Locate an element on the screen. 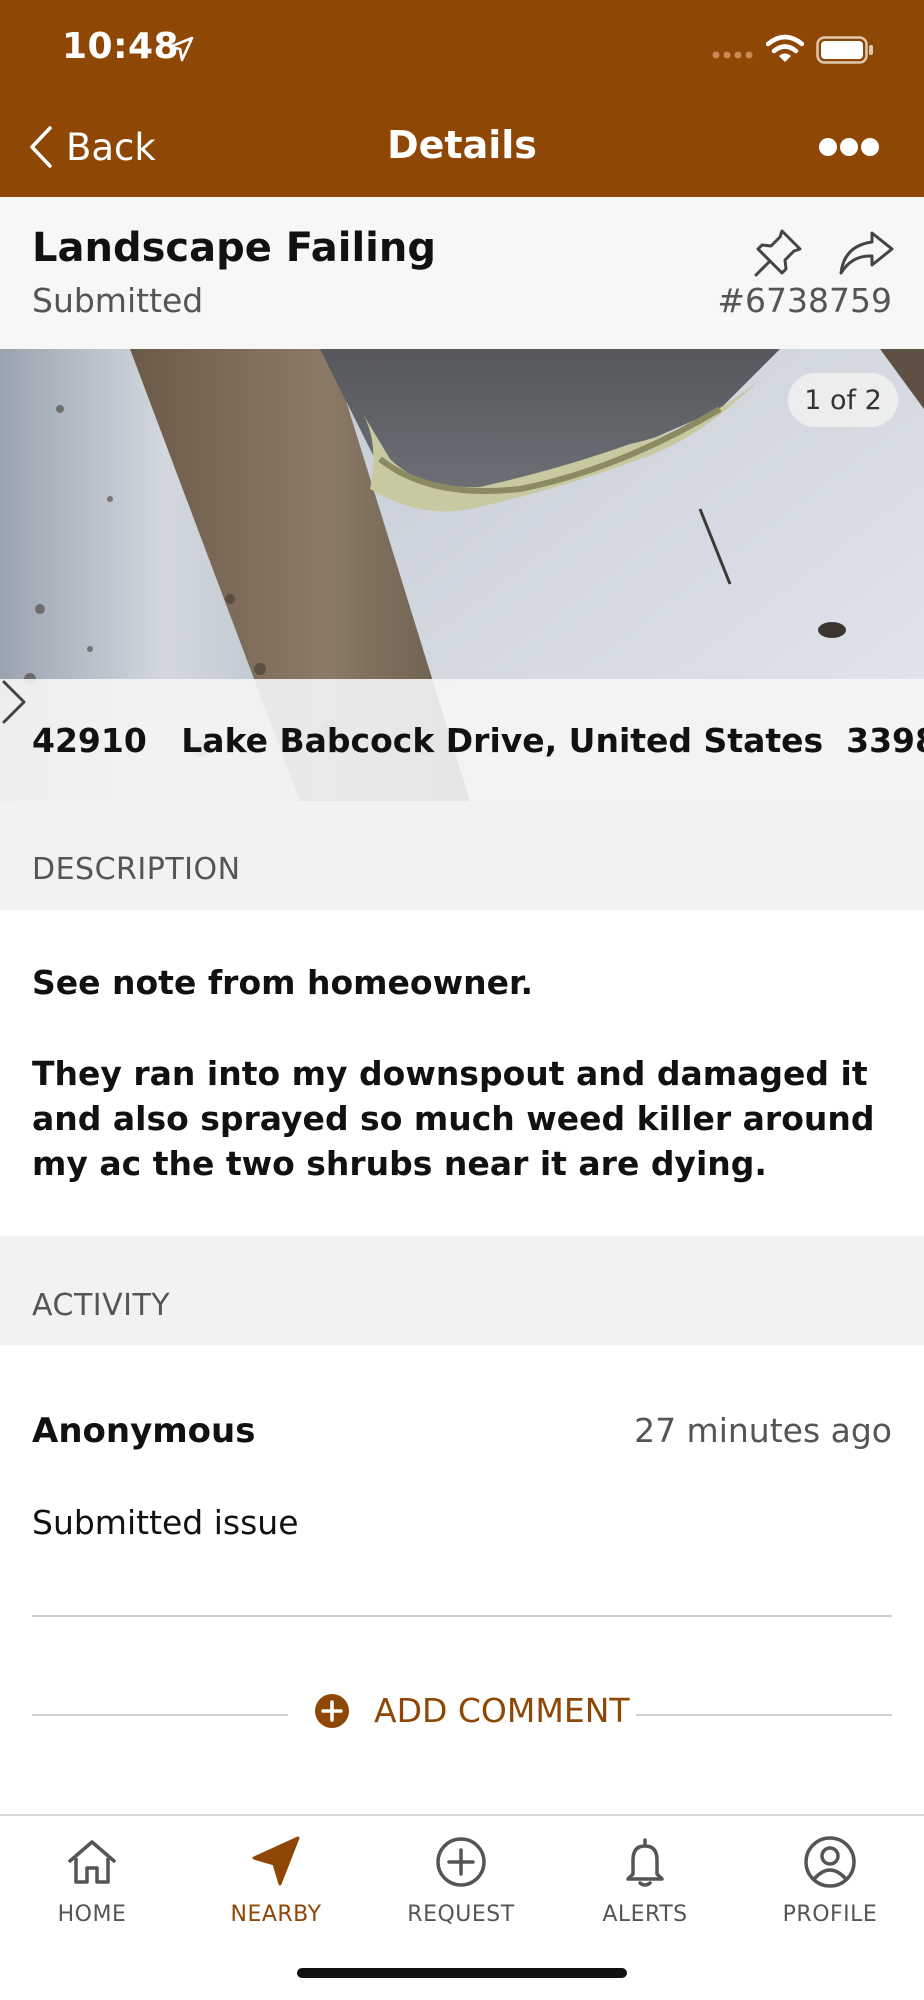 Image resolution: width=924 pixels, height=2000 pixels. more-options-icon is located at coordinates (849, 147).